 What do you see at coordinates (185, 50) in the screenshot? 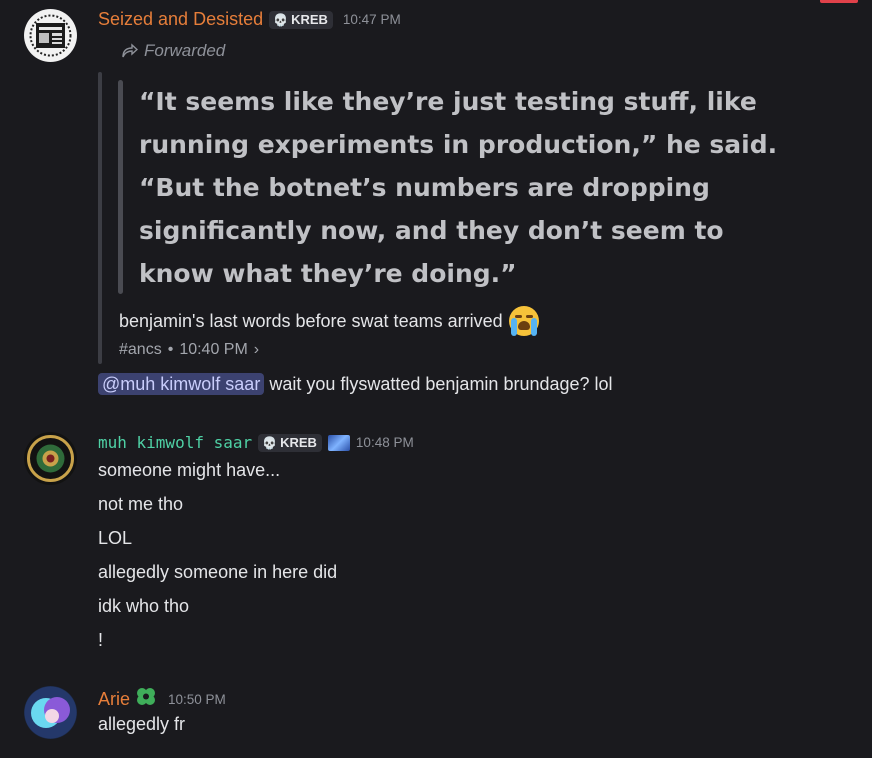
I see `forwarded-text: Forwarded` at bounding box center [185, 50].